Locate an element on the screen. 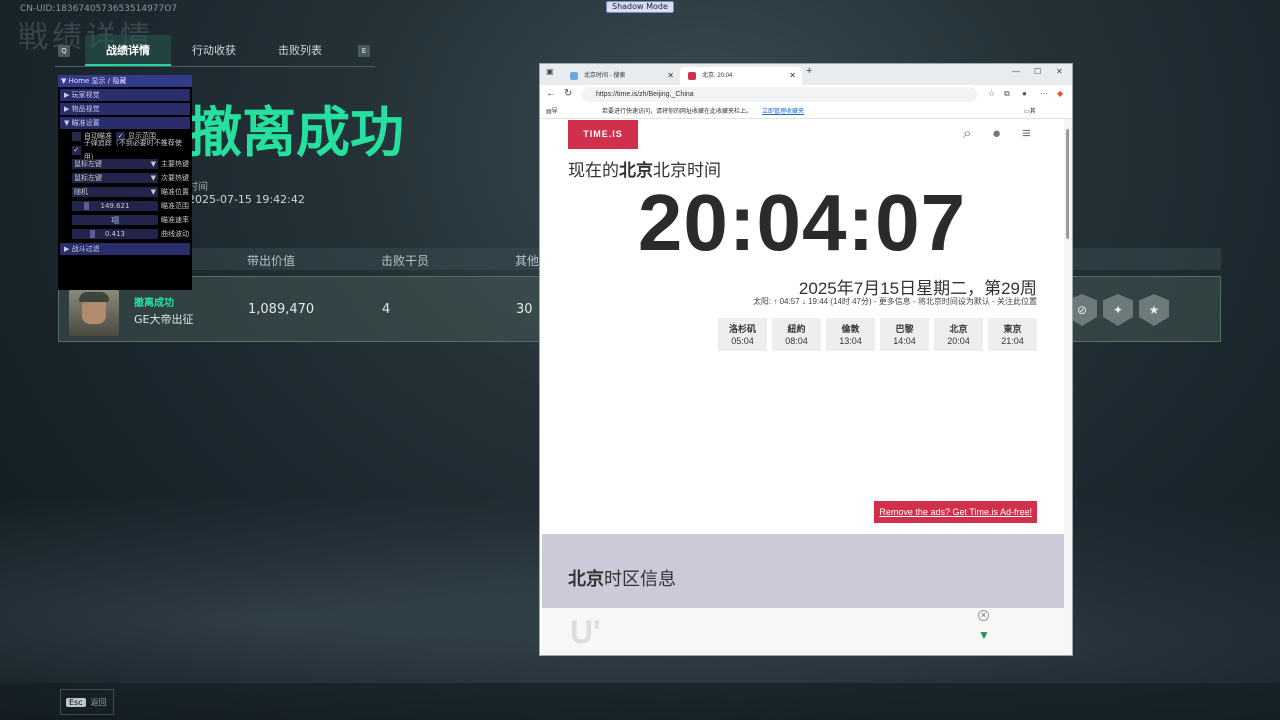  esc-label: 返回 is located at coordinates (98, 702).